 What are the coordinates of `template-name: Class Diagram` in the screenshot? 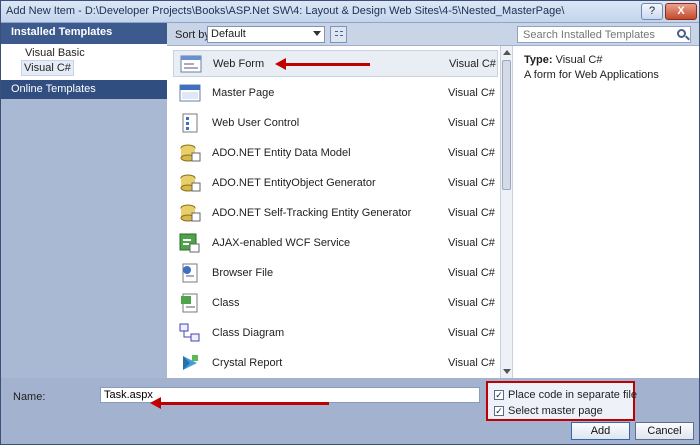 It's located at (248, 333).